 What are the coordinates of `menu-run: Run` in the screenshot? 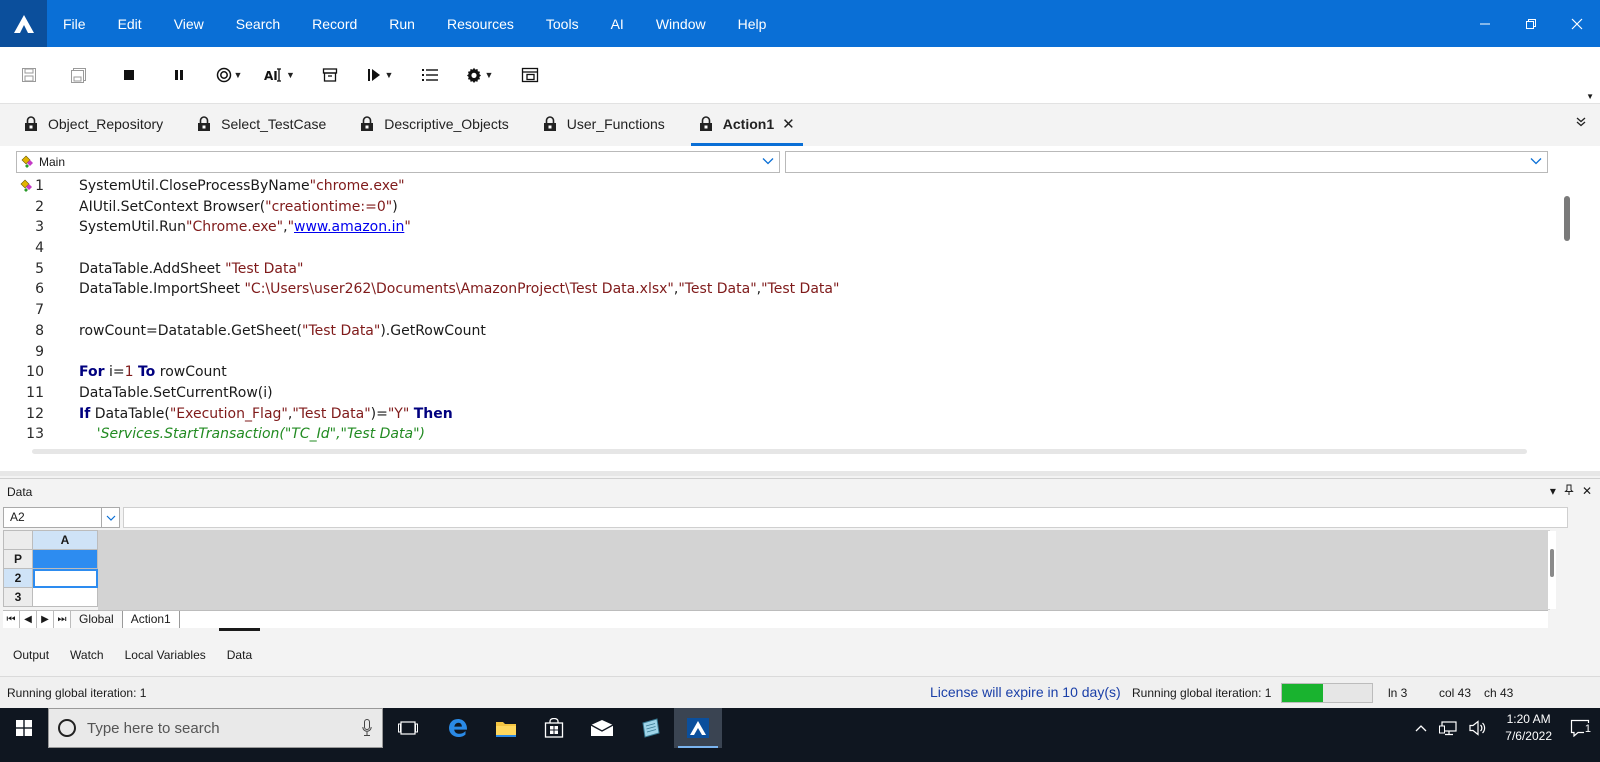 It's located at (402, 23).